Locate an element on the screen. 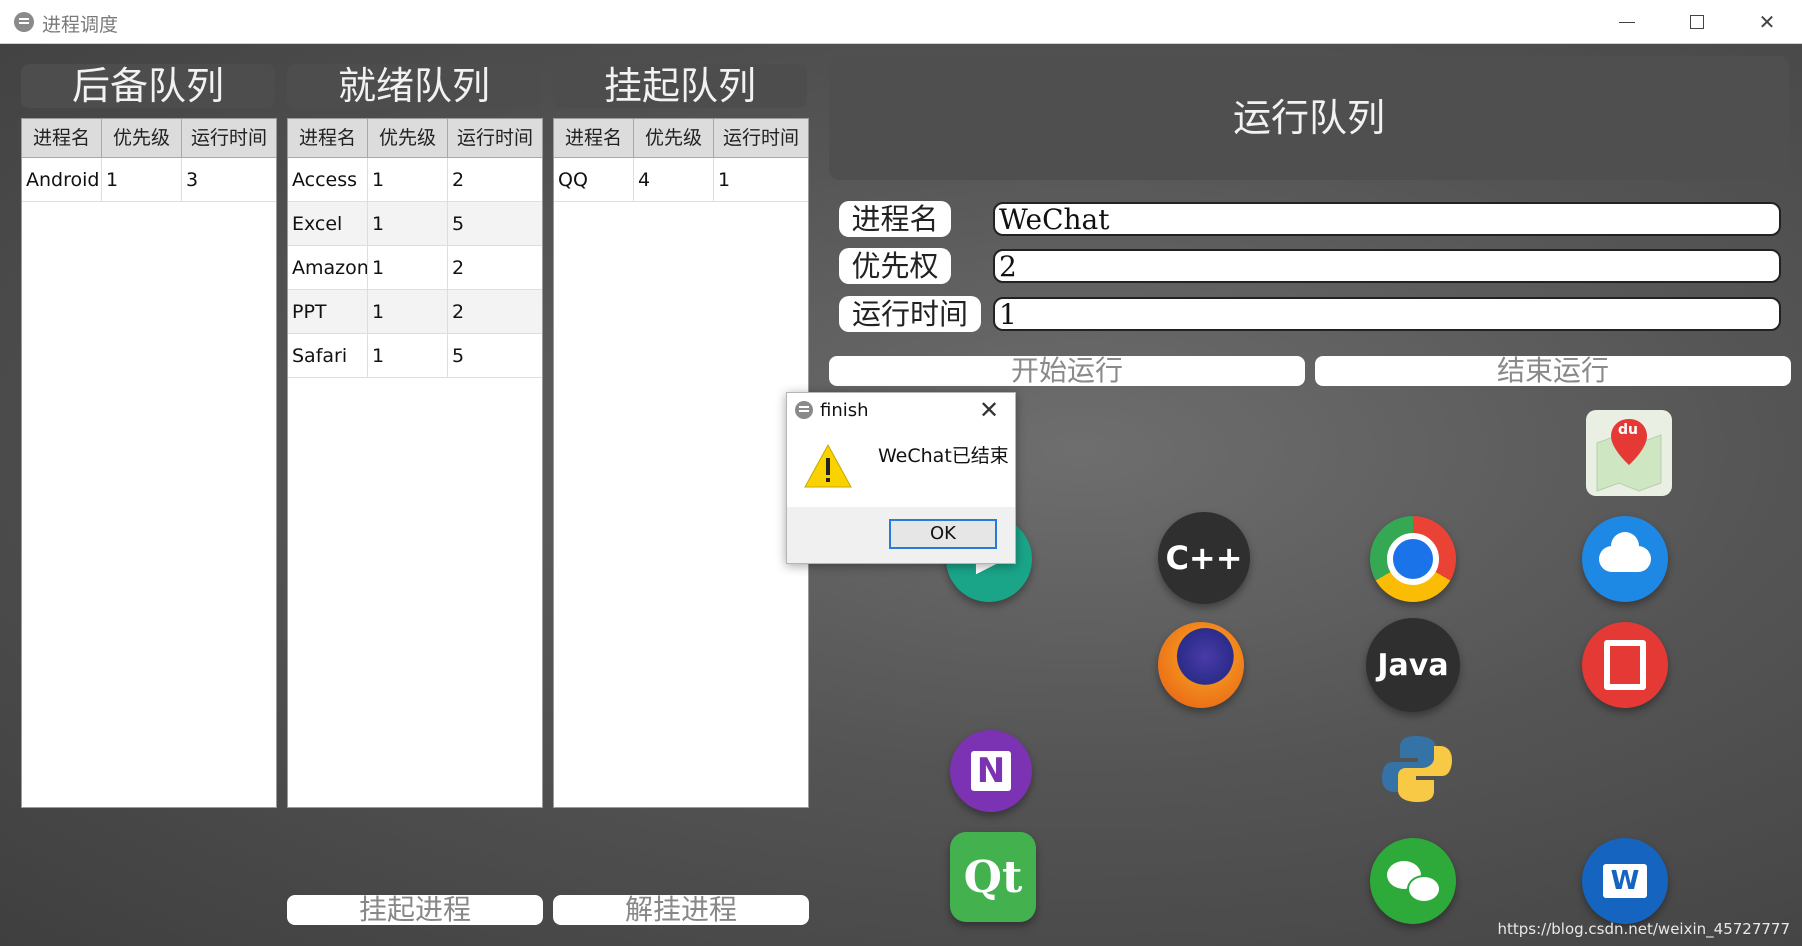 The width and height of the screenshot is (1802, 946). suspended-queue-title: 挂起队列 is located at coordinates (680, 86).